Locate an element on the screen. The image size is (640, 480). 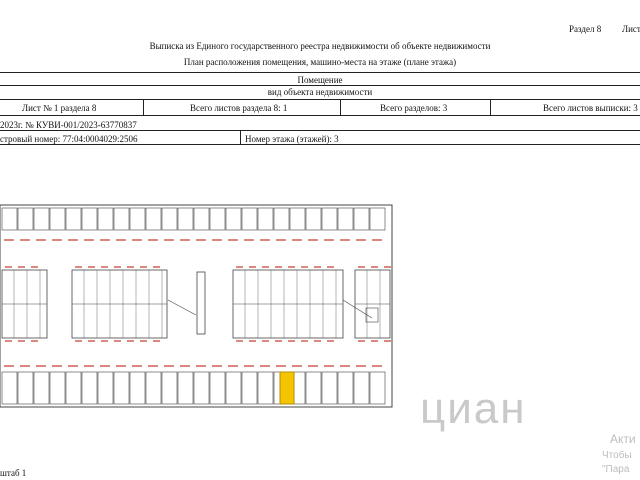
scale-label: штаб 1 is located at coordinates (13, 473).